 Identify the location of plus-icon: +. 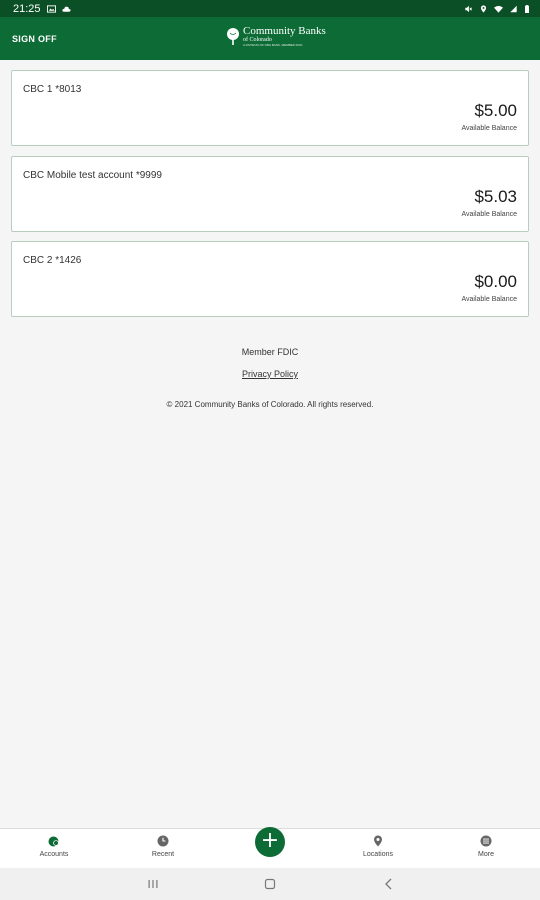
(270, 840).